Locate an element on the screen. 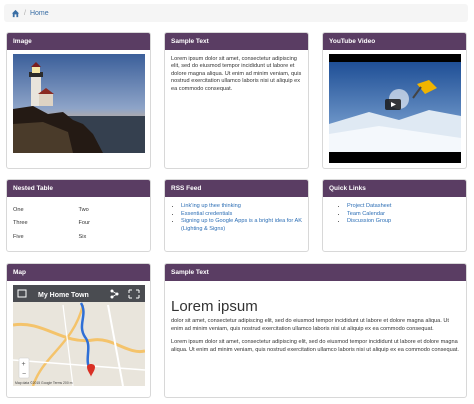 The image size is (474, 404). table-row: Five Six is located at coordinates (78, 237).